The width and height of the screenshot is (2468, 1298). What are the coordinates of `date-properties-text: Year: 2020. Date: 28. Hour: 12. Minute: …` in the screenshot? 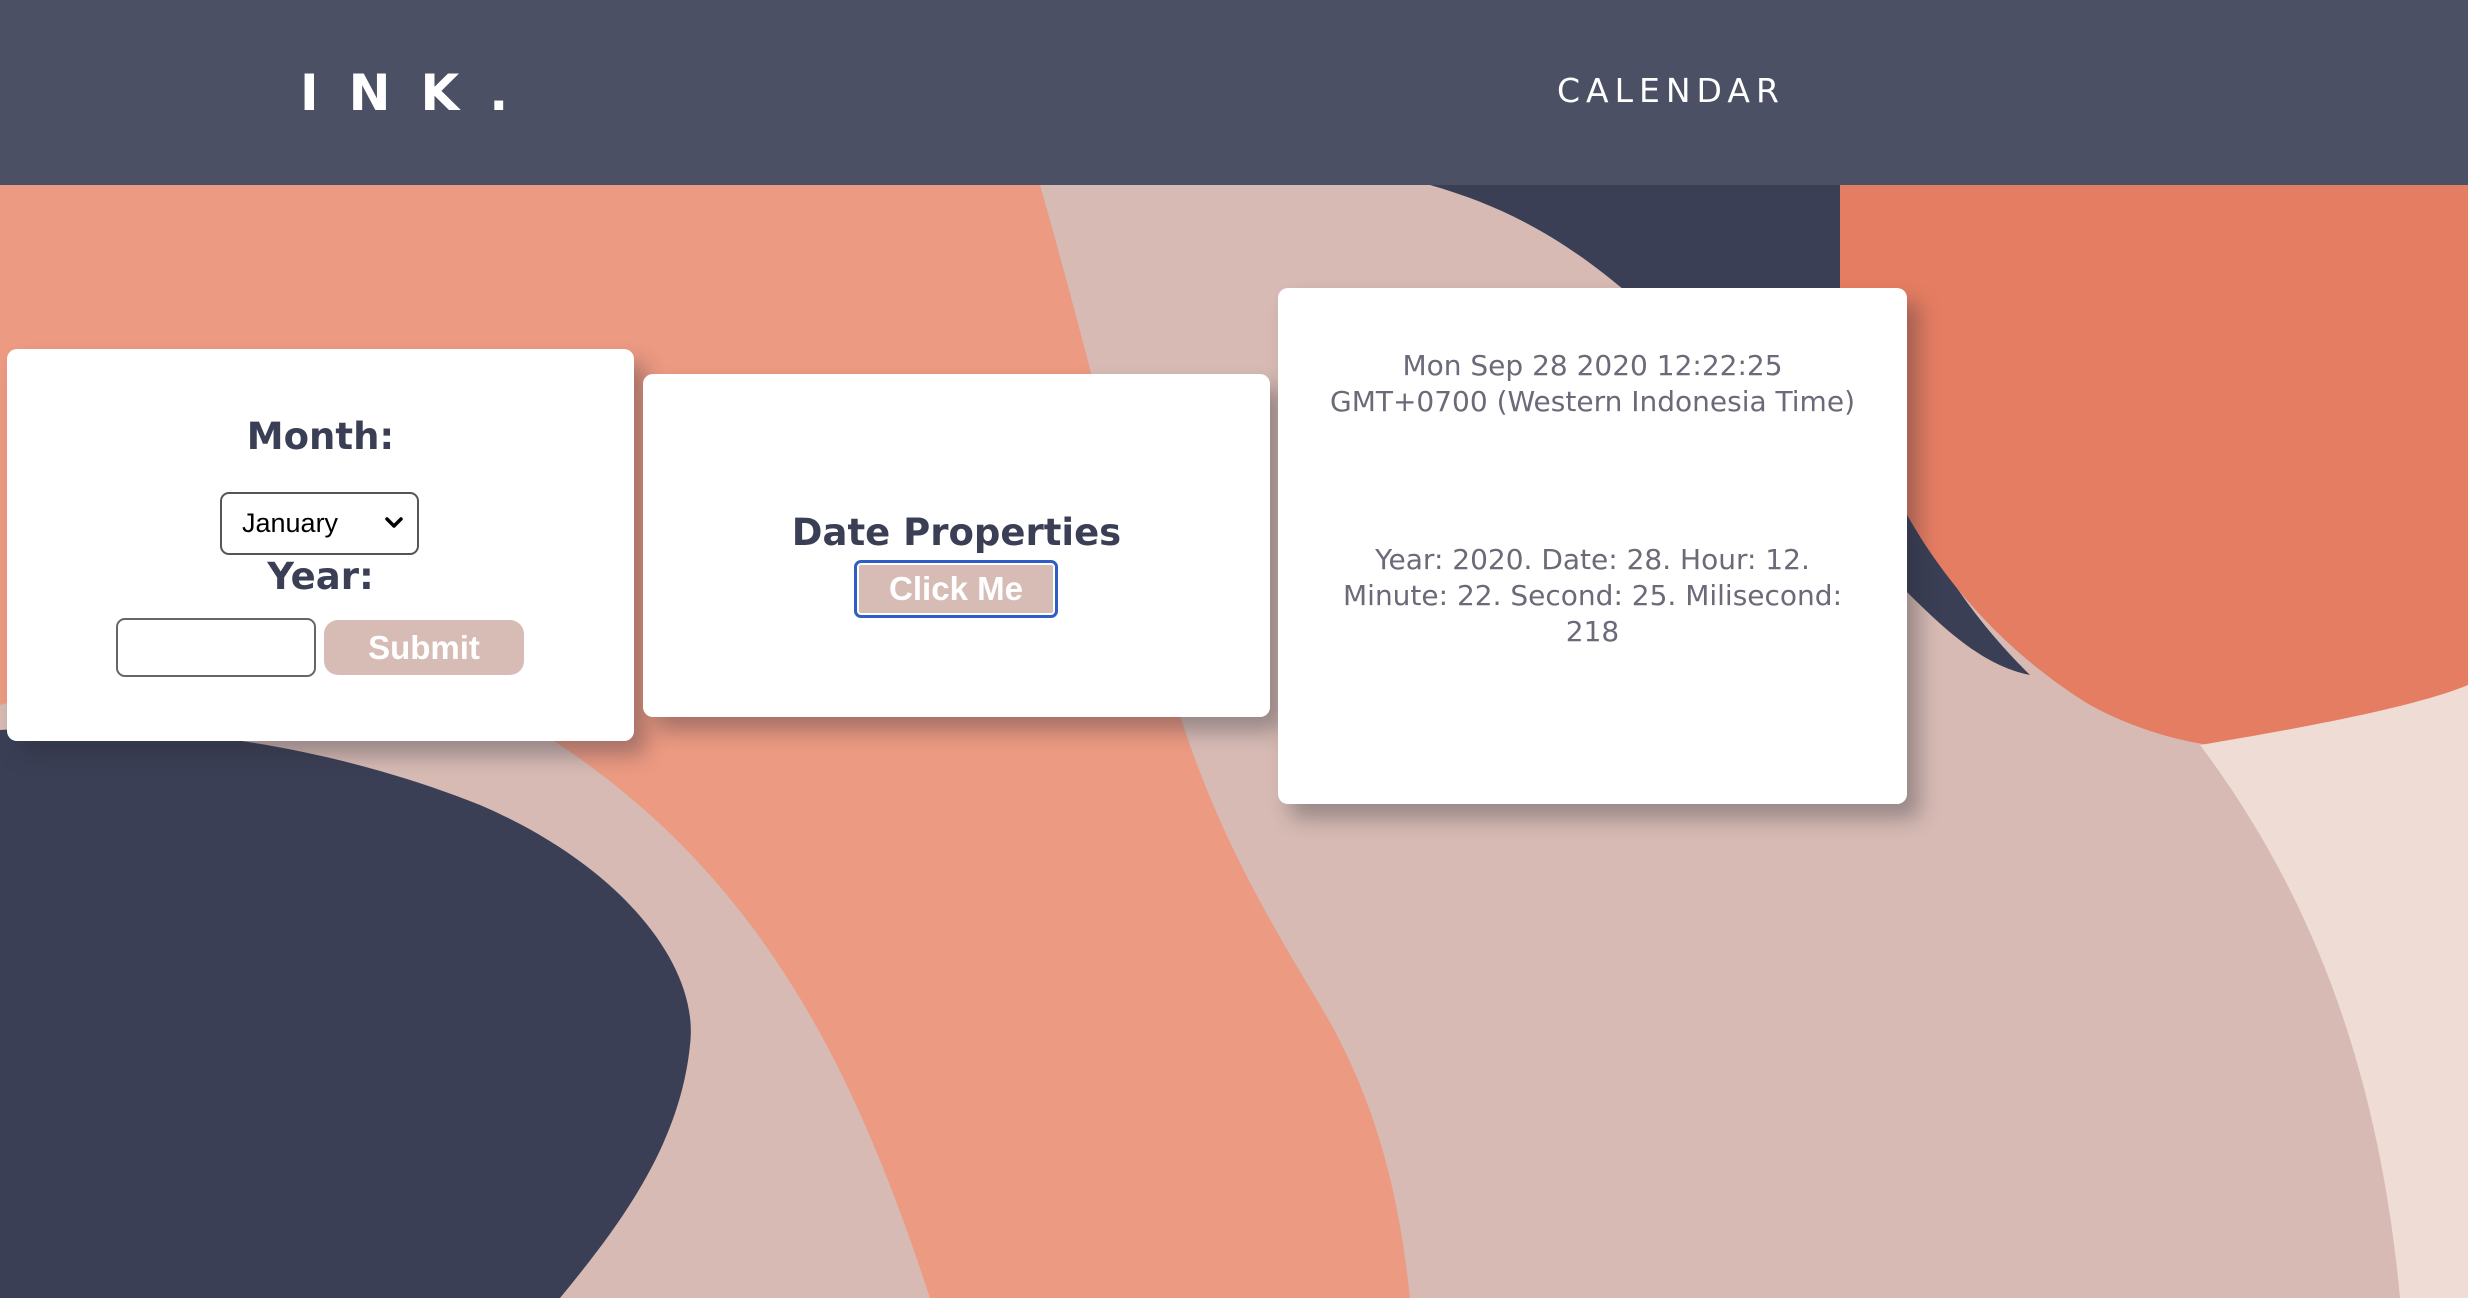 It's located at (1592, 595).